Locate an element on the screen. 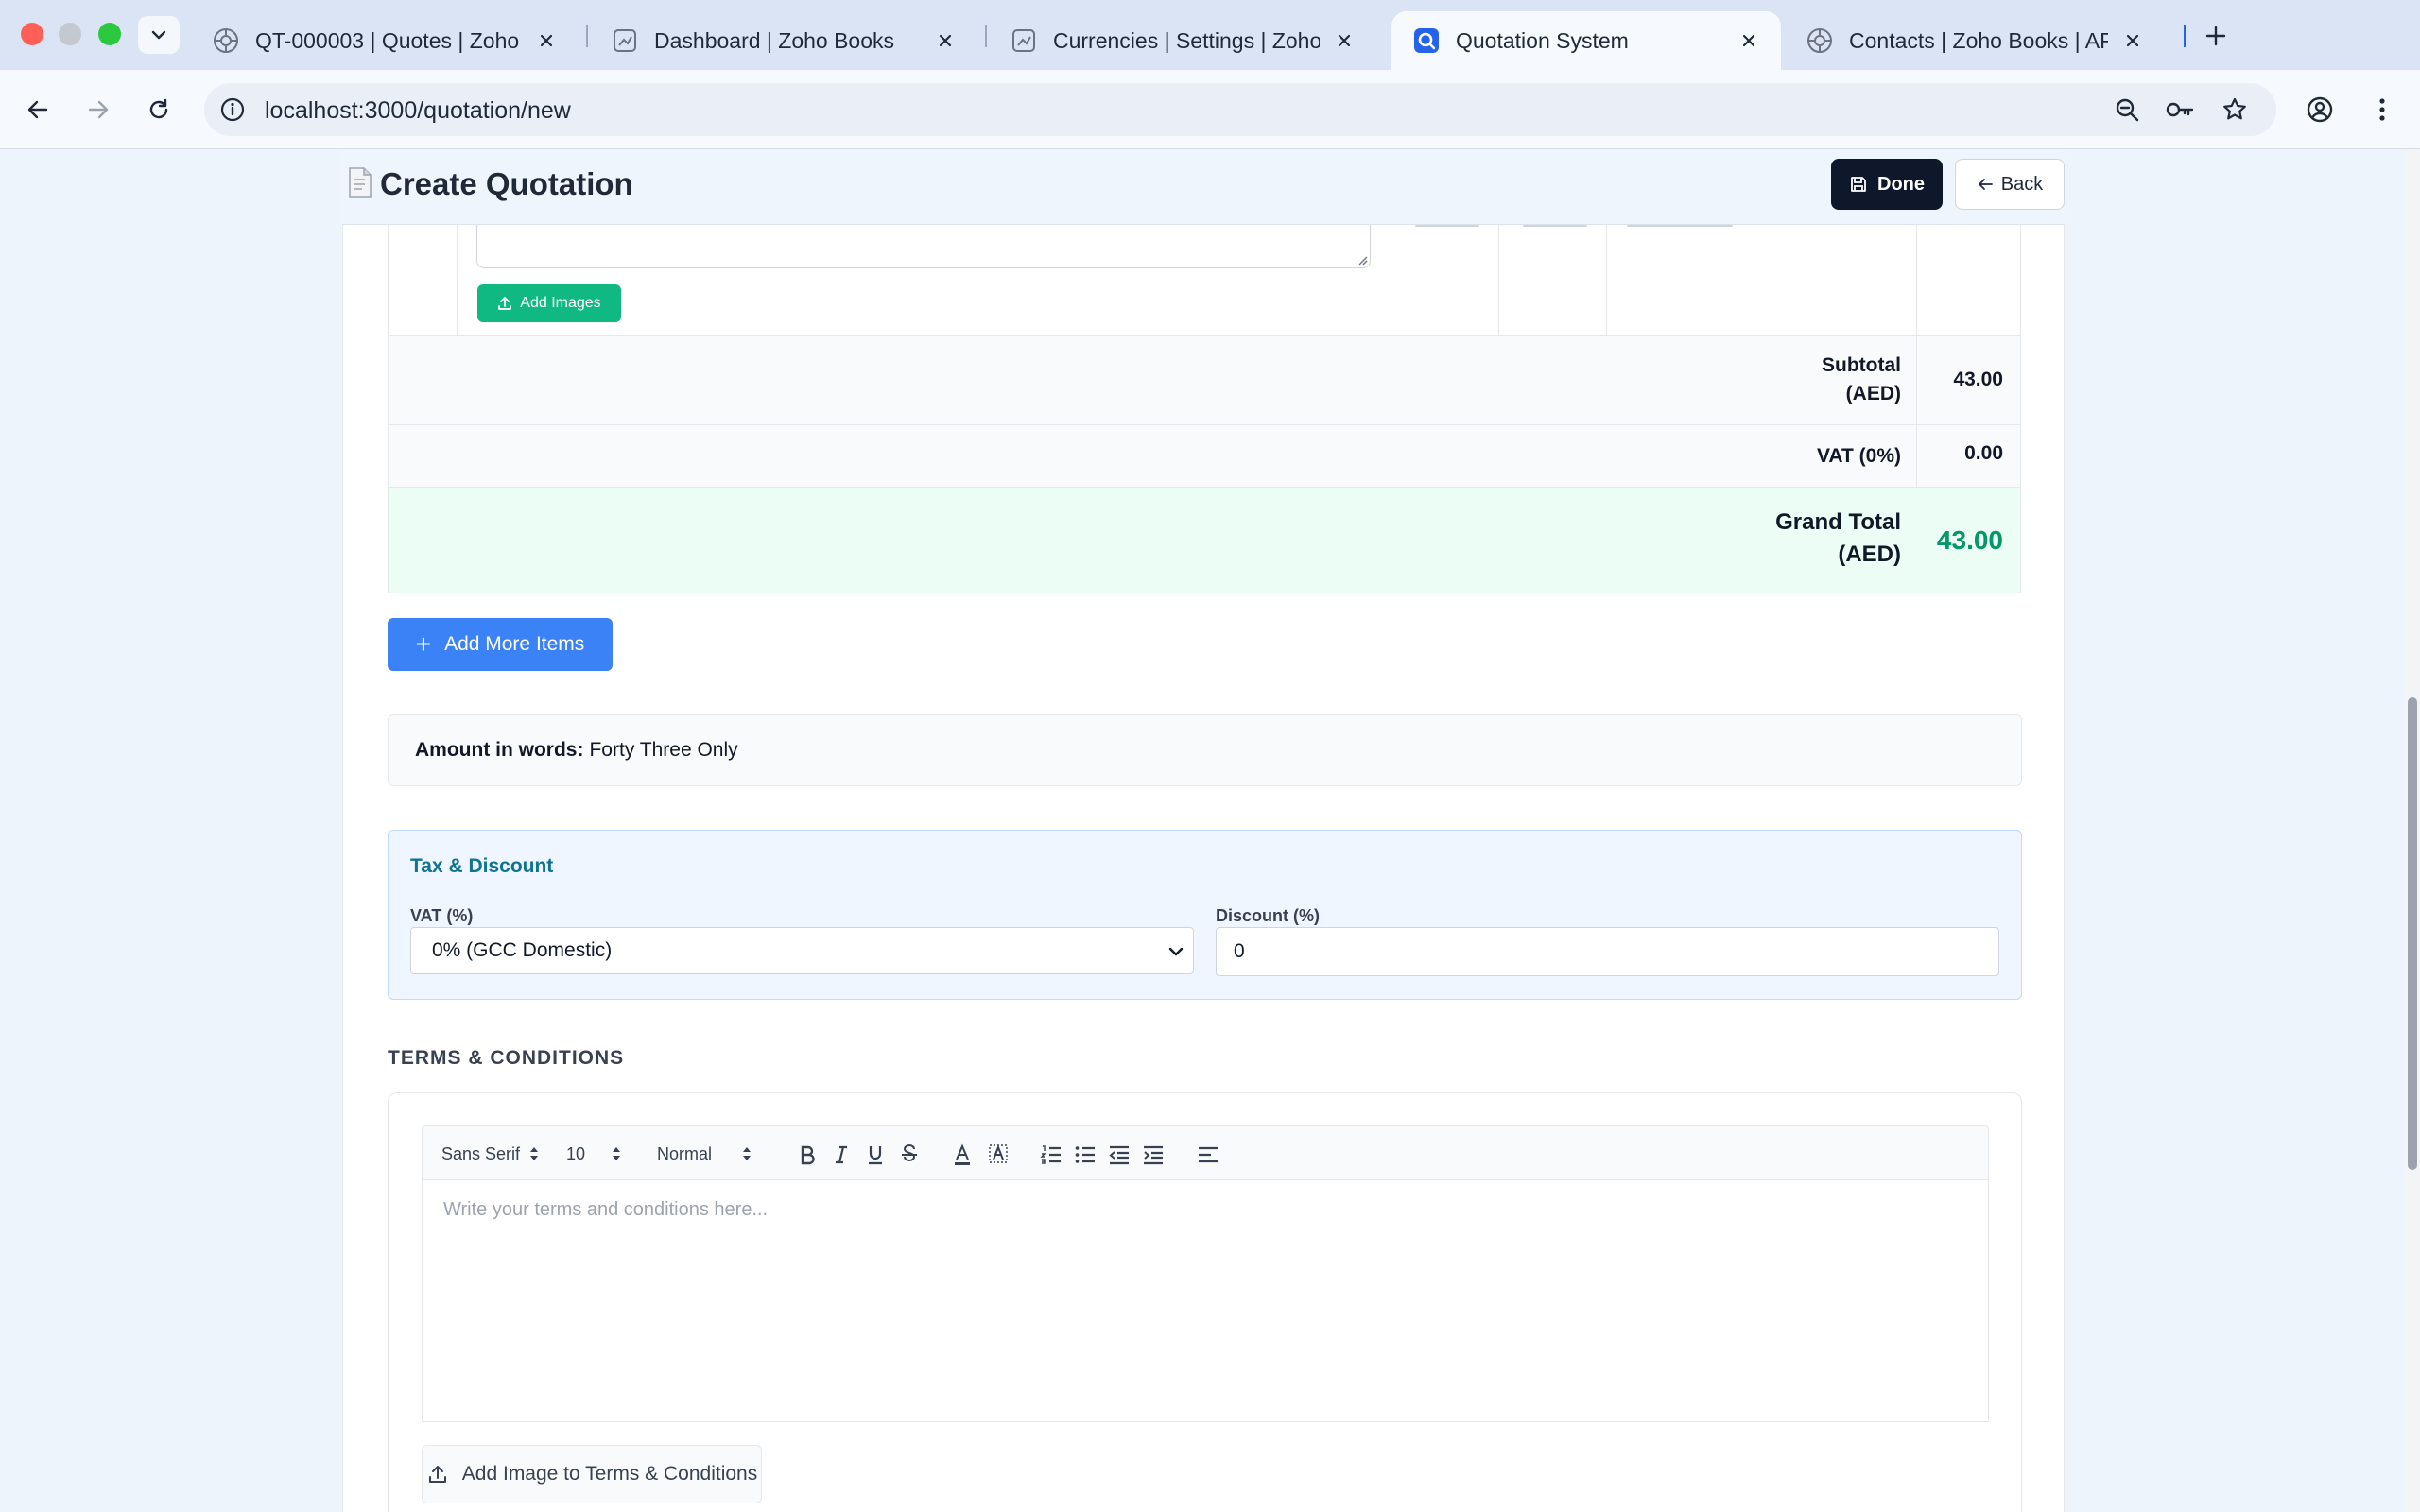 Image resolution: width=2420 pixels, height=1512 pixels. unit-input-edge is located at coordinates (1555, 226).